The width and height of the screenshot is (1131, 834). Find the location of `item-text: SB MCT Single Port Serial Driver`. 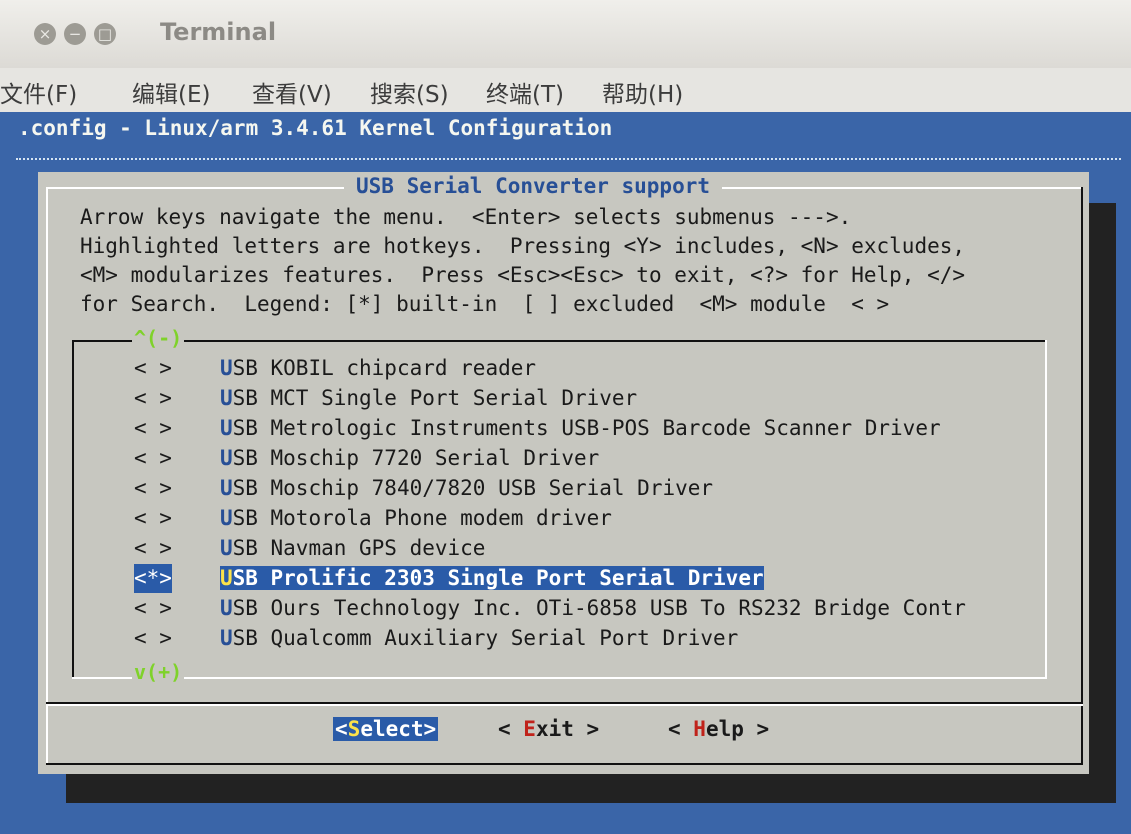

item-text: SB MCT Single Port Serial Driver is located at coordinates (435, 398).